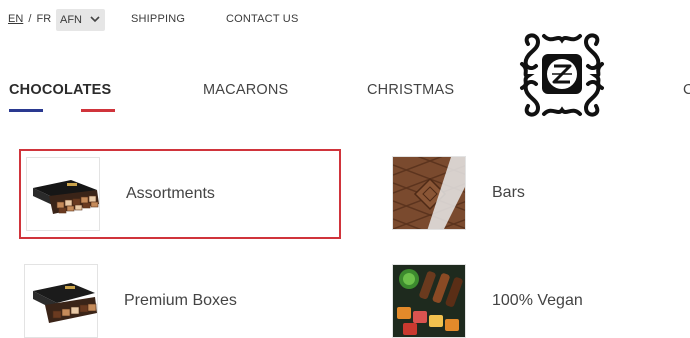  Describe the element at coordinates (429, 301) in the screenshot. I see `vegan-chocolates-image` at that location.